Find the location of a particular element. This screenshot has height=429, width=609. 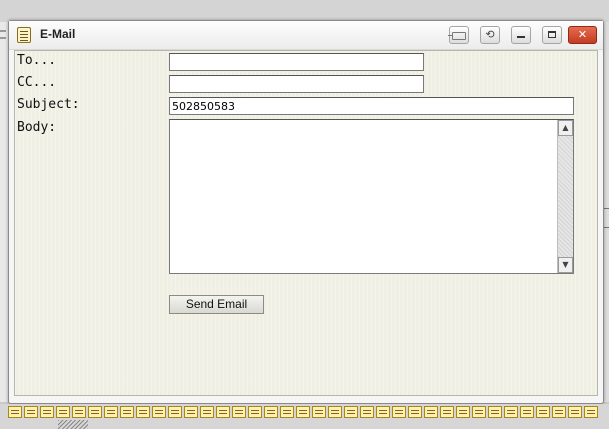

window-titlebar: E-Mail ⟲ ✕ is located at coordinates (306, 35).